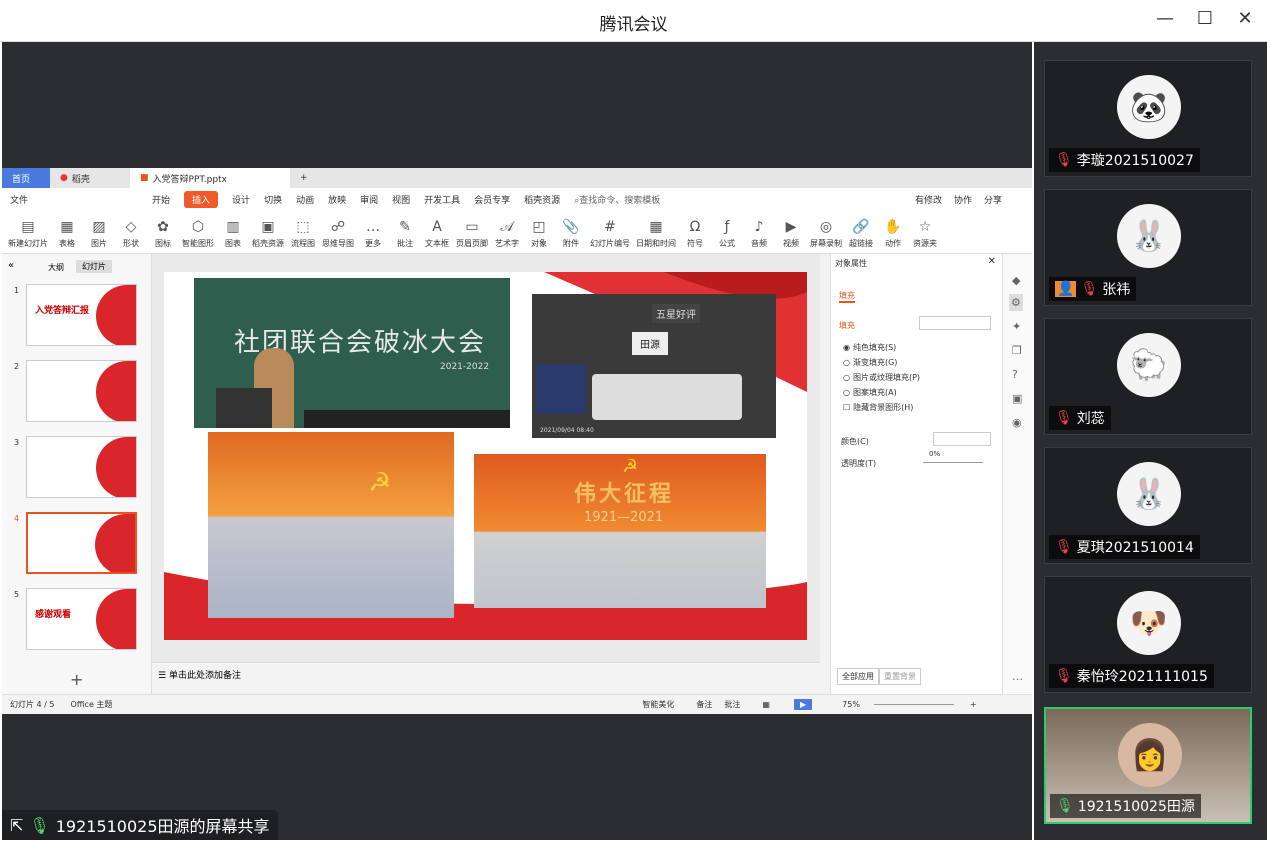  I want to click on properties-icon: ⚙, so click(1016, 302).